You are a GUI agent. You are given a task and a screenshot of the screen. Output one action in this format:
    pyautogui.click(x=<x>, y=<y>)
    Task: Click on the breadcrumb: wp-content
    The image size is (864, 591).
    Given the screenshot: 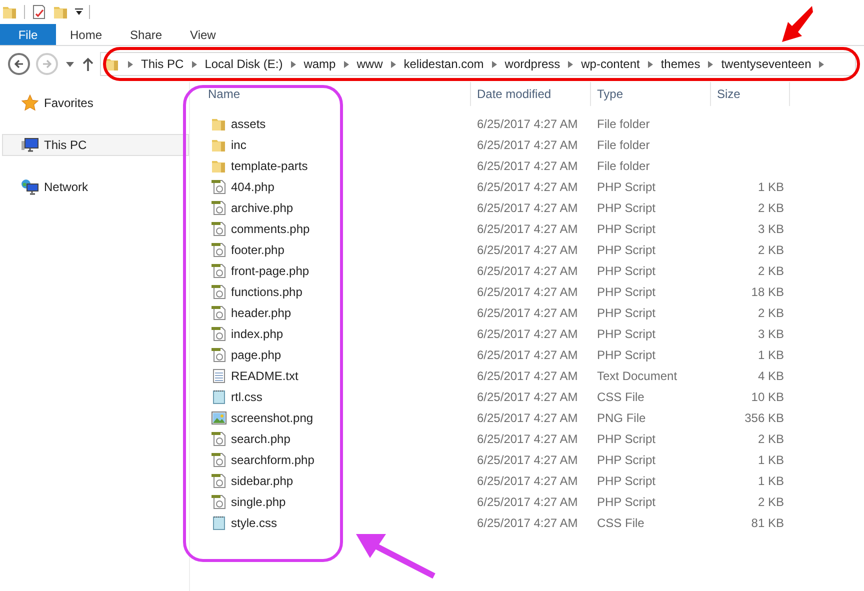 What is the action you would take?
    pyautogui.click(x=610, y=64)
    